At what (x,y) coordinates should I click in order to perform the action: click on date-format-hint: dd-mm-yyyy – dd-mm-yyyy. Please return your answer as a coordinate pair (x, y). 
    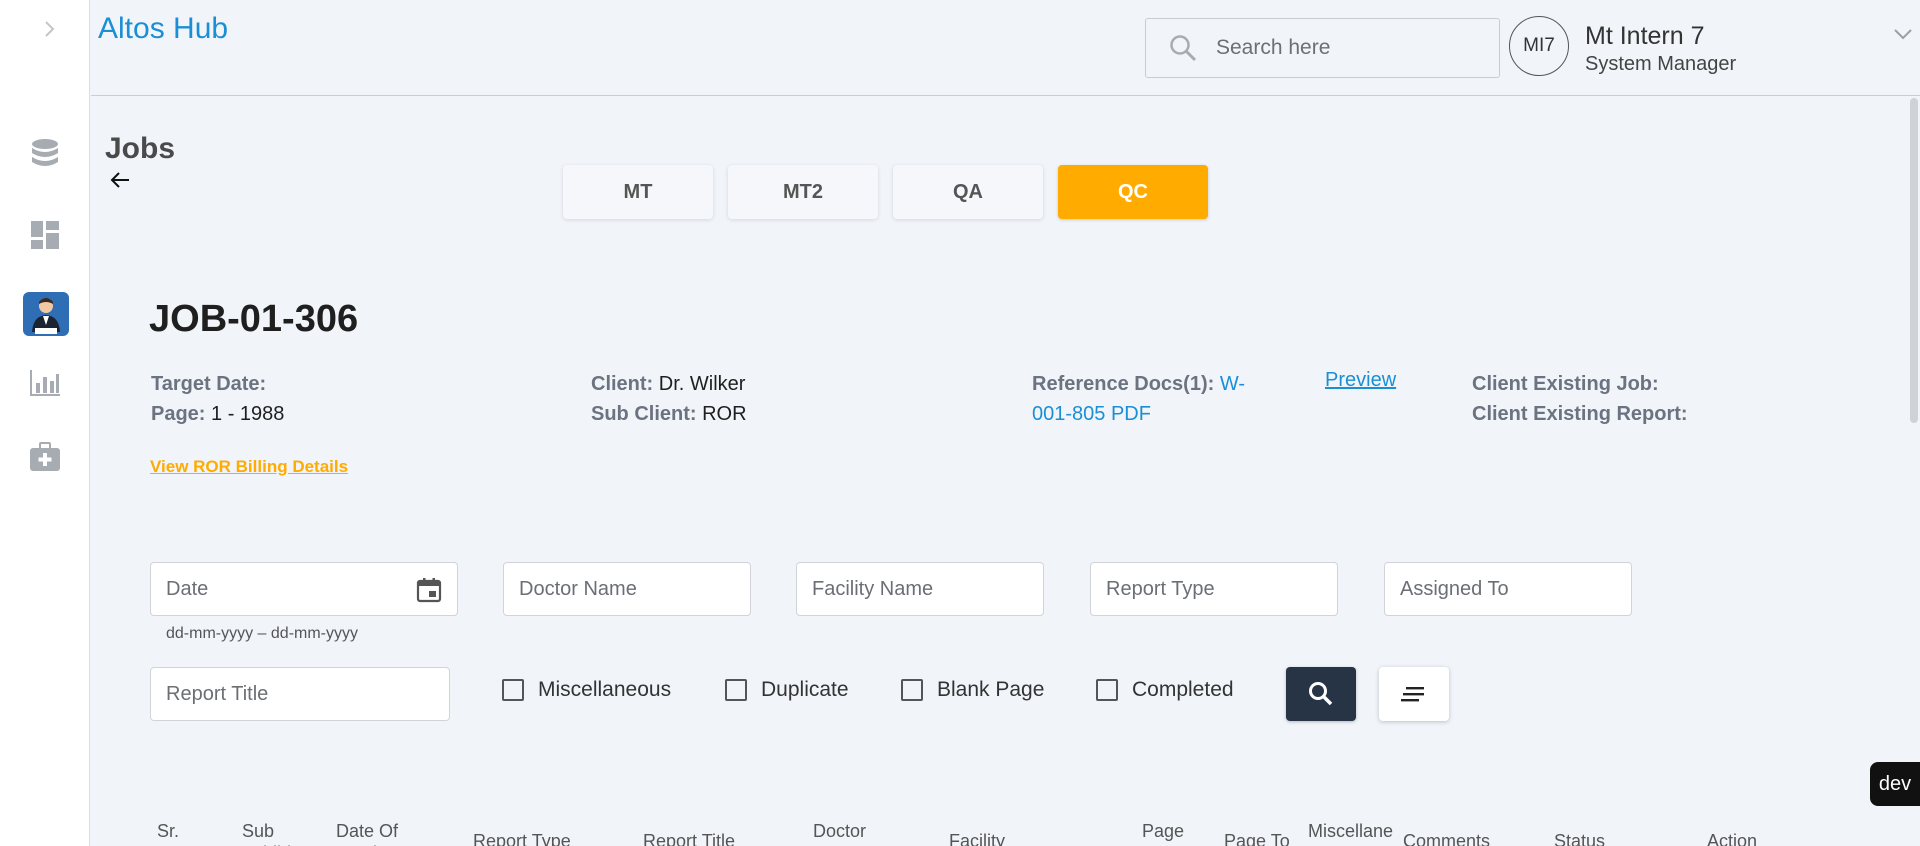
    Looking at the image, I should click on (262, 633).